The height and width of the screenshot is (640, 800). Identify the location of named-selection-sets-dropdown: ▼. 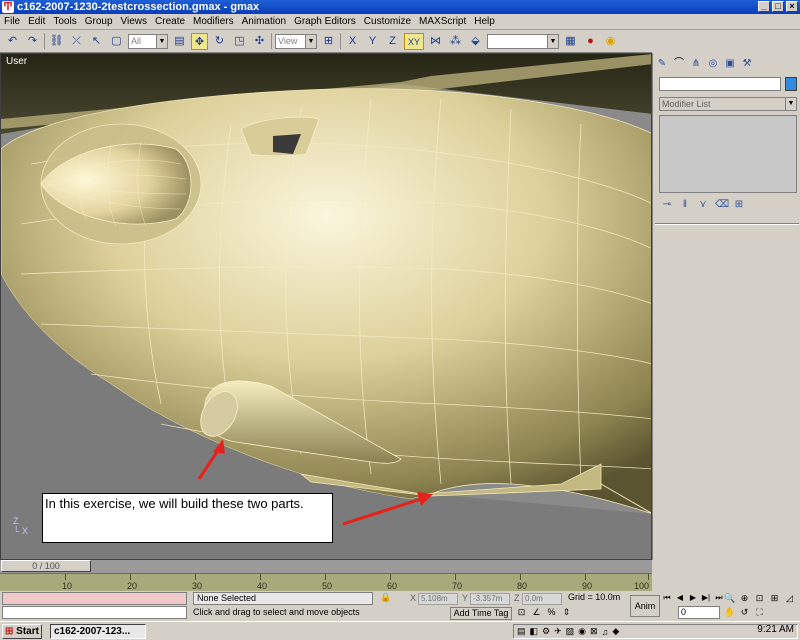
(523, 41).